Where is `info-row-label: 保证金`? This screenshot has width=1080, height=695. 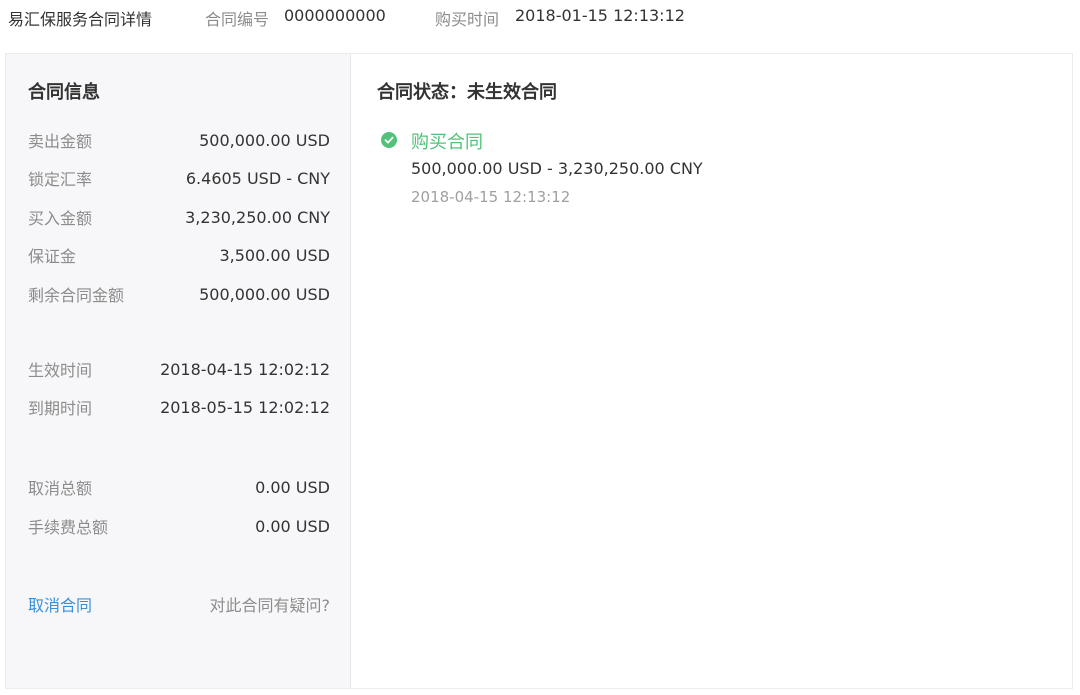
info-row-label: 保证金 is located at coordinates (52, 256).